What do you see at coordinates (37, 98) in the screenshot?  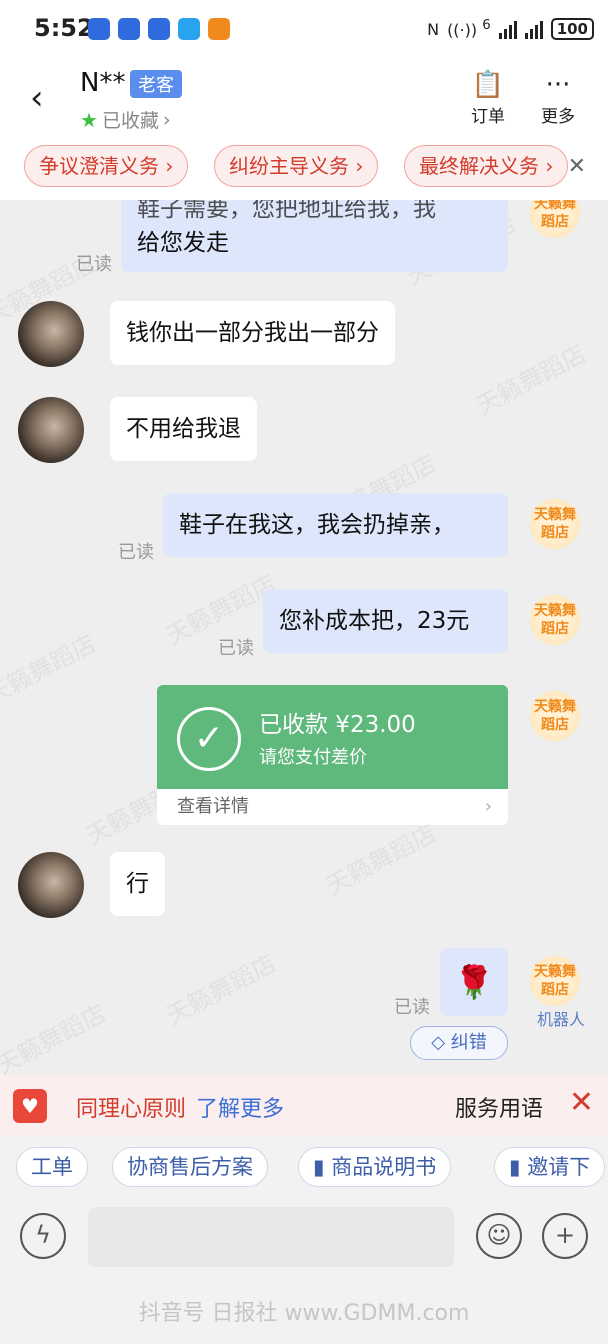 I see `chevron-left-icon: ‹` at bounding box center [37, 98].